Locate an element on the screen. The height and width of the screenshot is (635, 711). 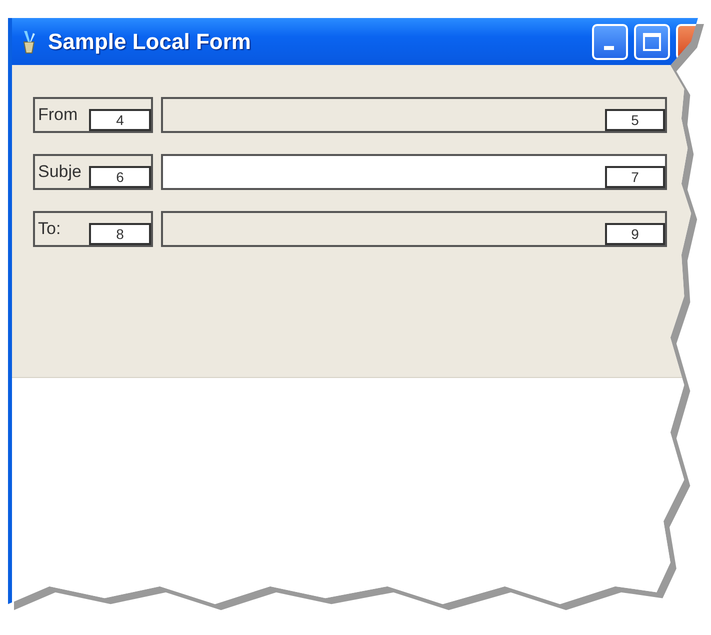
maximize-button is located at coordinates (652, 42).